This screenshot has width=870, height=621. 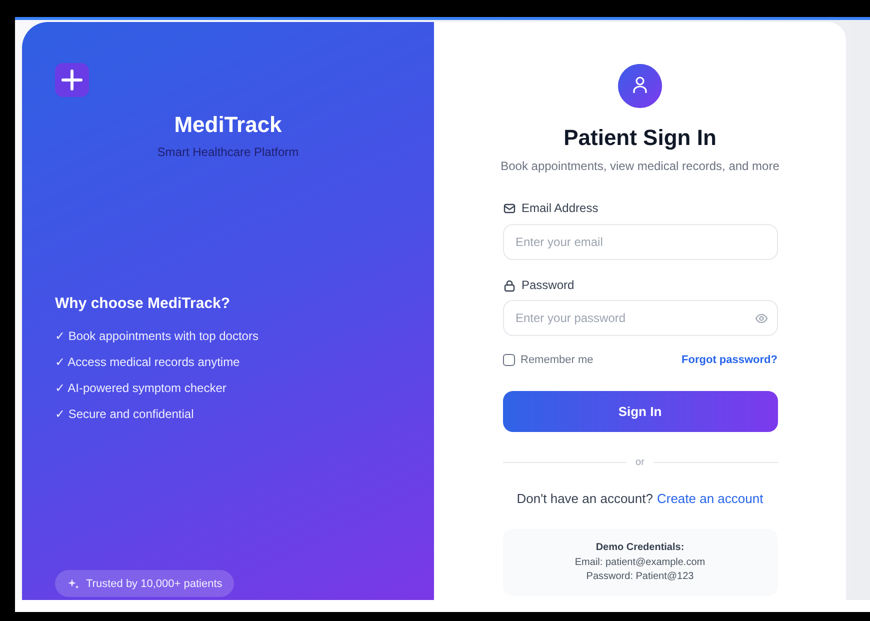 I want to click on user-avatar-icon, so click(x=640, y=86).